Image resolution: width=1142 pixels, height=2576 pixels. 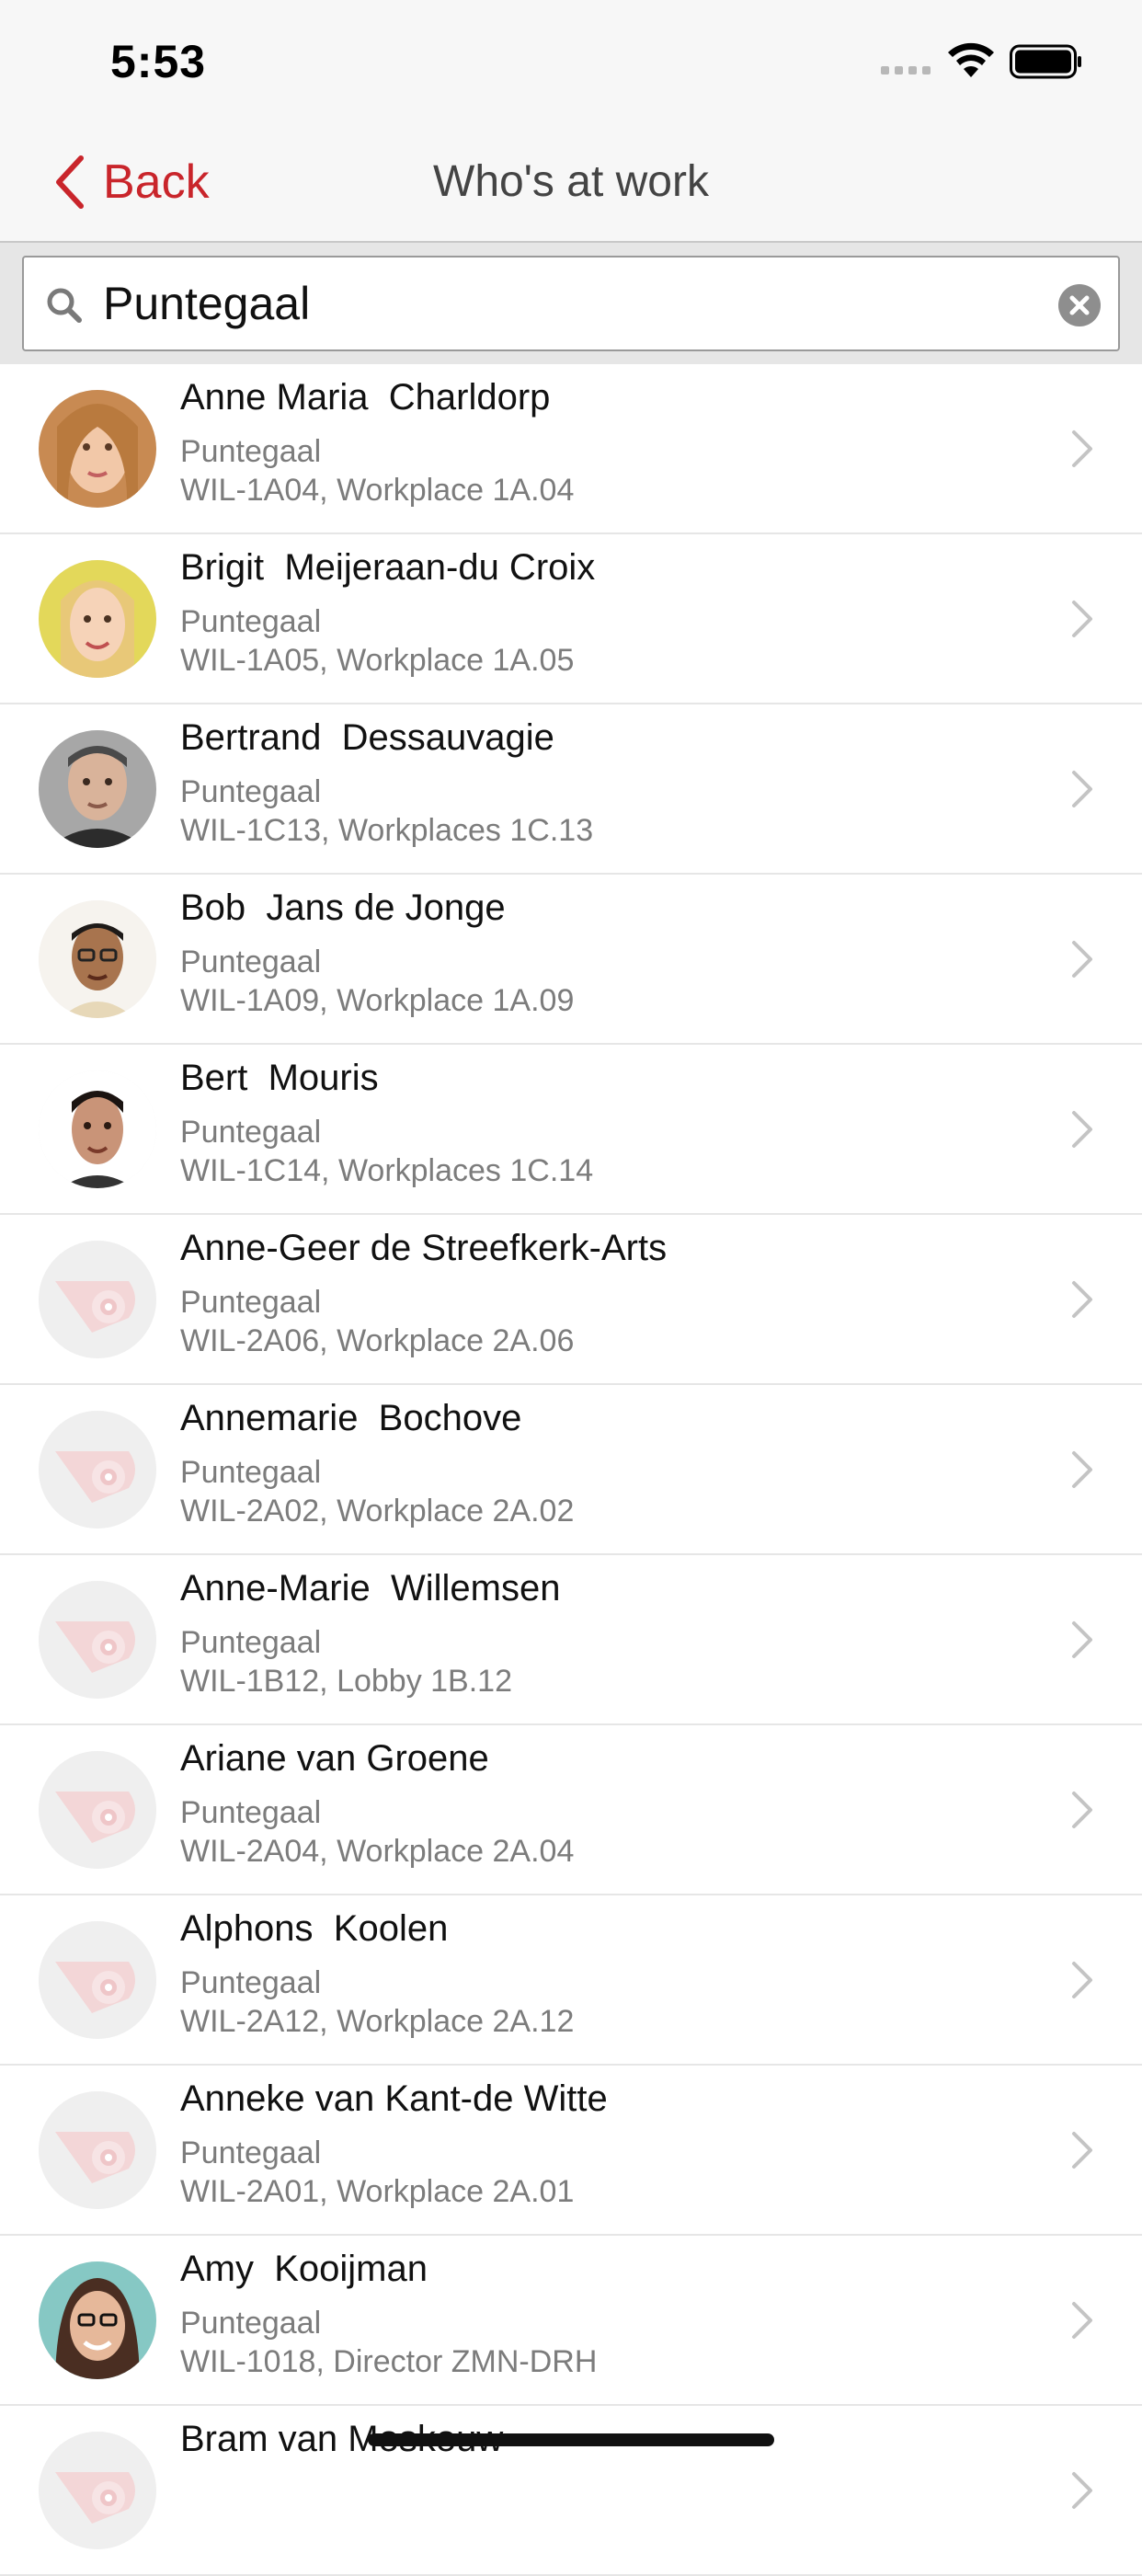 I want to click on person-location: WIL-2A06, Workplace 2A.06, so click(x=377, y=1340).